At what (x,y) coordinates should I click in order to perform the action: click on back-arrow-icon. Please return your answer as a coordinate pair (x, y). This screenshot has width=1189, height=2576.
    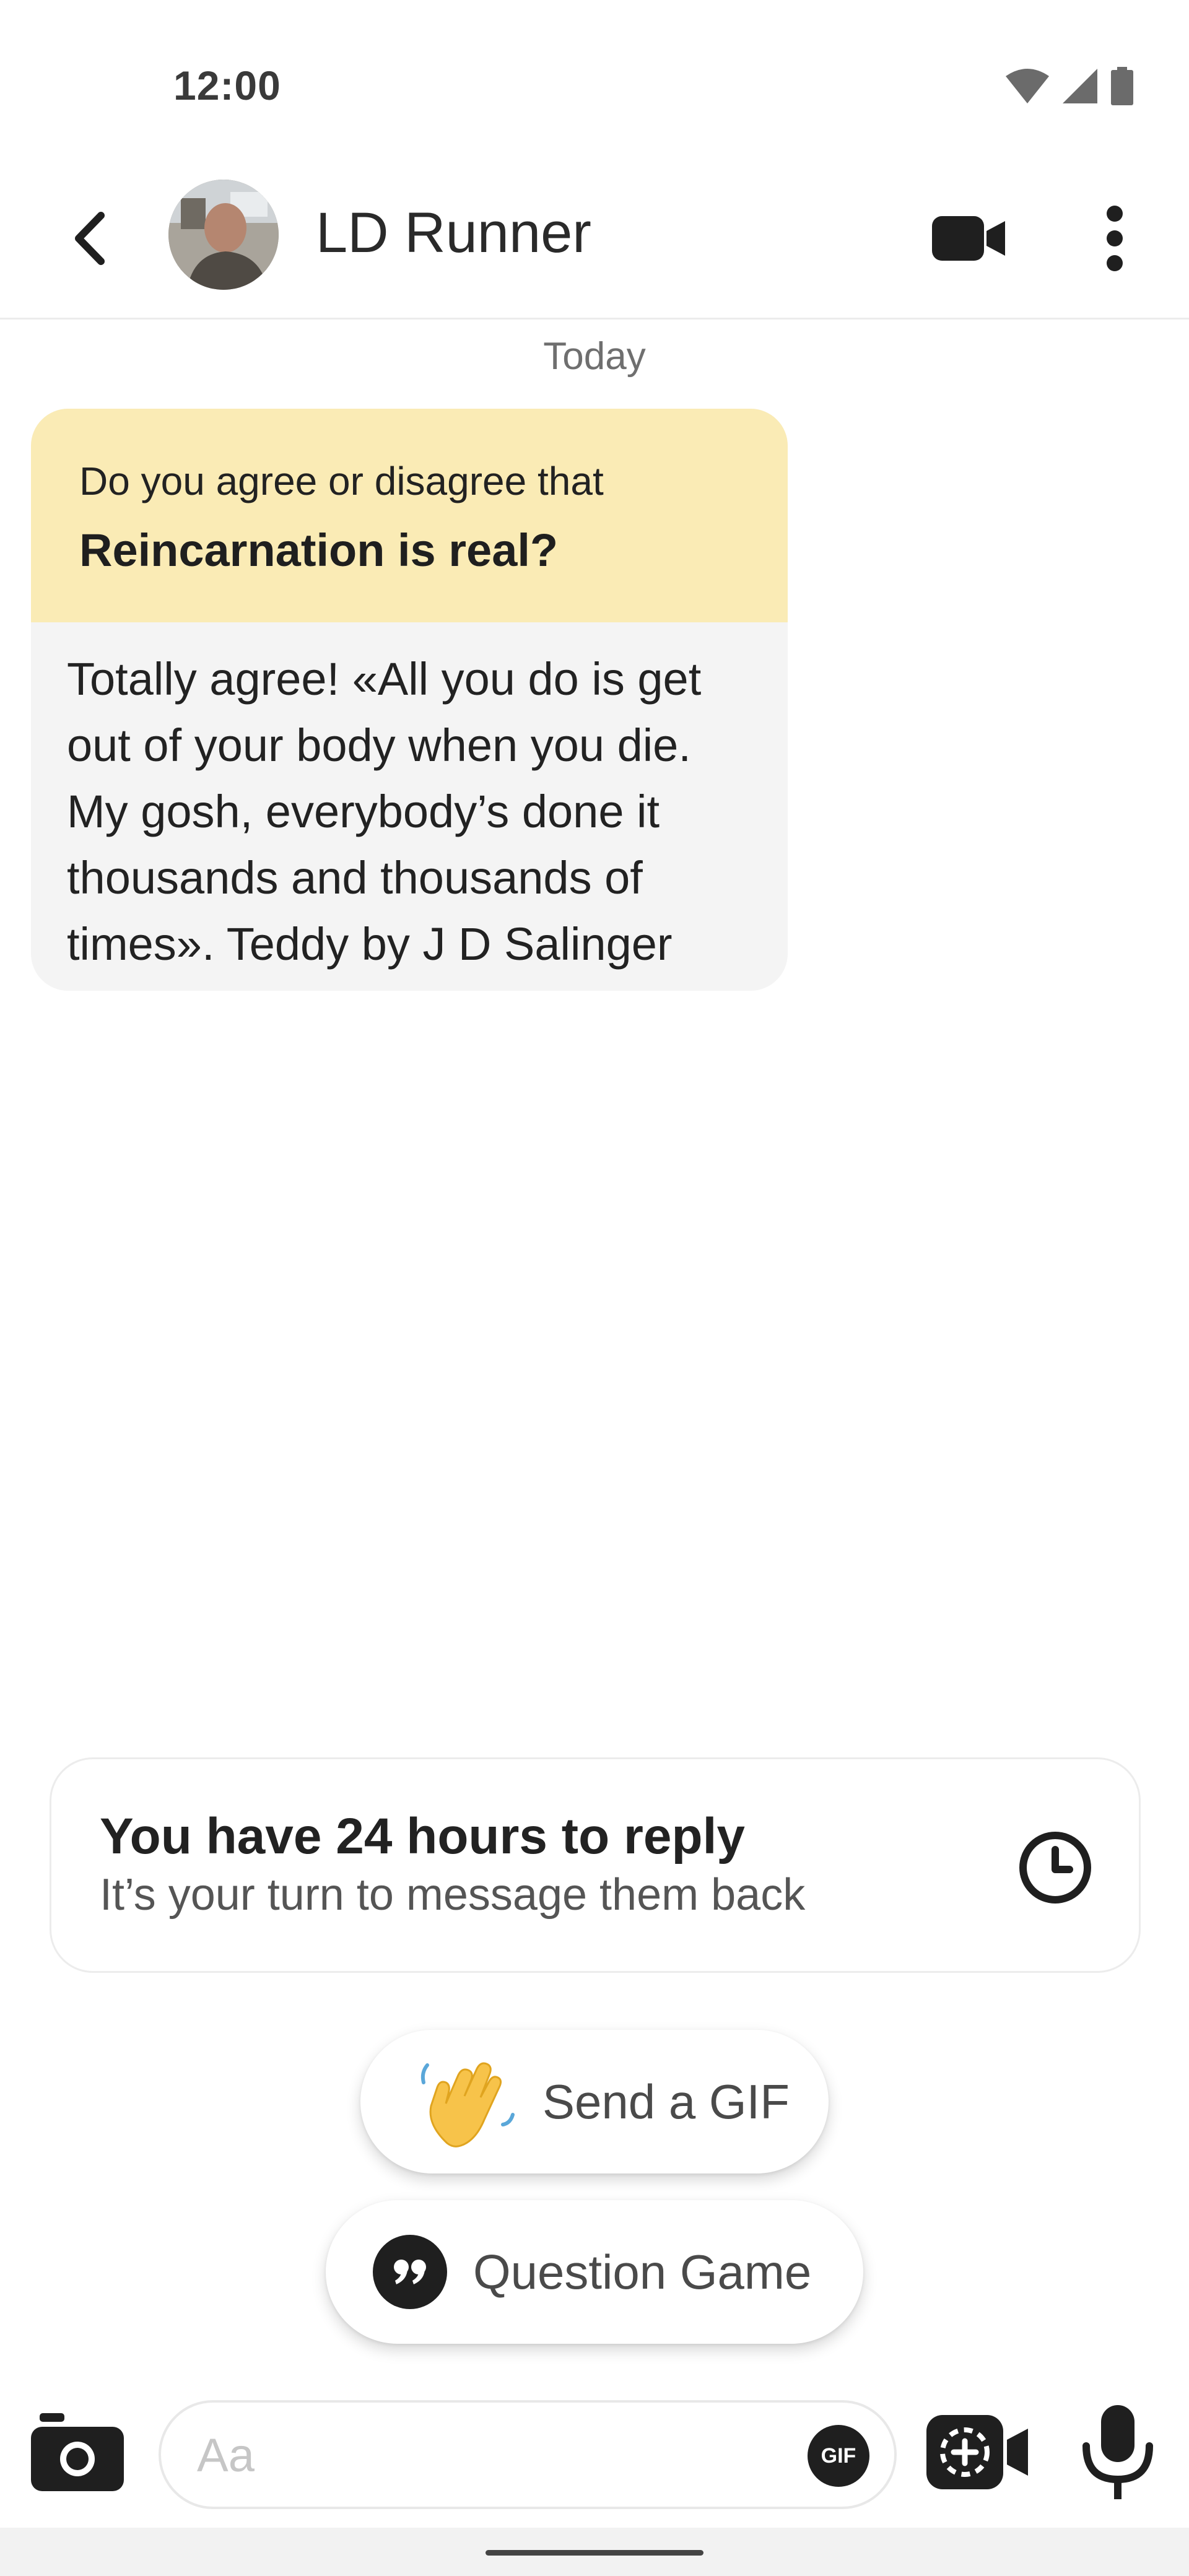
    Looking at the image, I should click on (90, 238).